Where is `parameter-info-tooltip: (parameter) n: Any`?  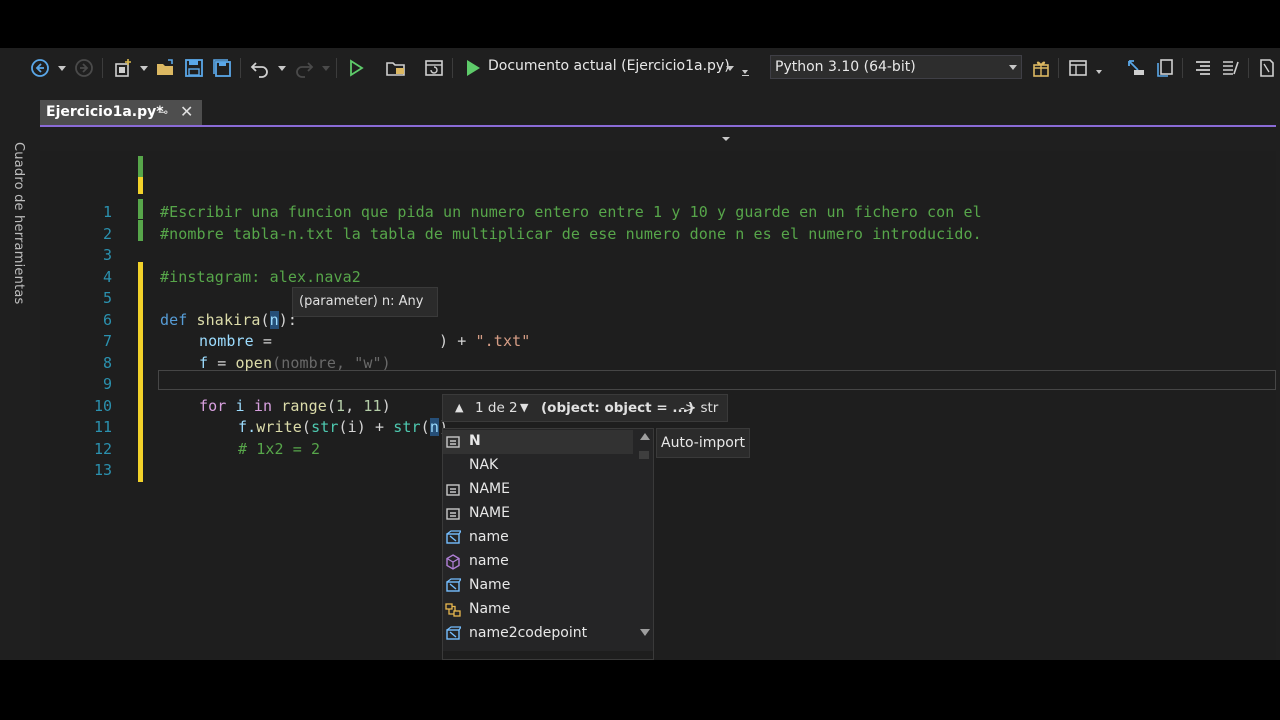 parameter-info-tooltip: (parameter) n: Any is located at coordinates (365, 302).